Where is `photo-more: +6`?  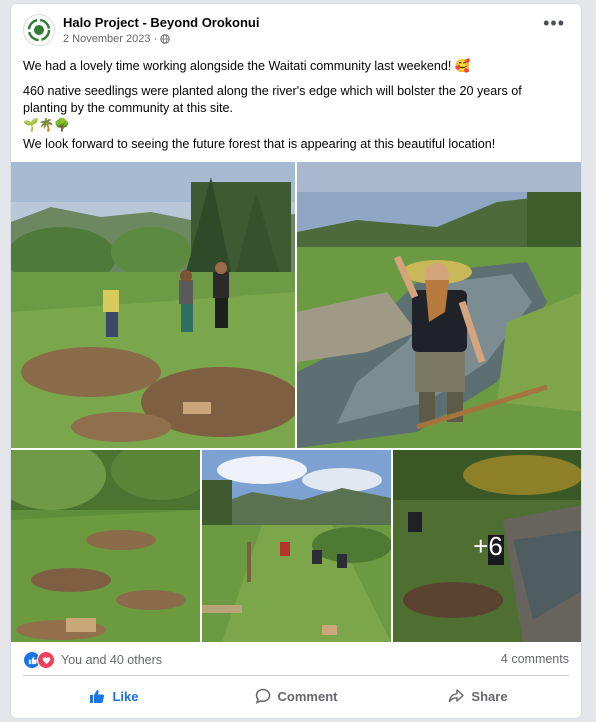
photo-more: +6 is located at coordinates (487, 546).